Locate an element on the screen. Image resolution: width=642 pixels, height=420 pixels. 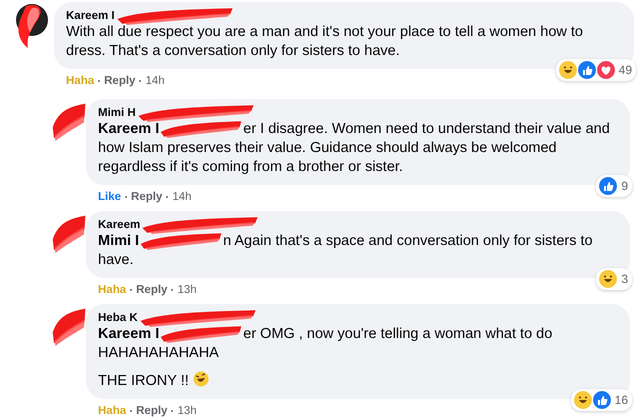
comment-text: Kareem I er I disagree. Women need to understand their value and how Islam preserves their value. Guidance should always be welcomed regardless if it's coming from a brother or sister. is located at coordinates (354, 148).